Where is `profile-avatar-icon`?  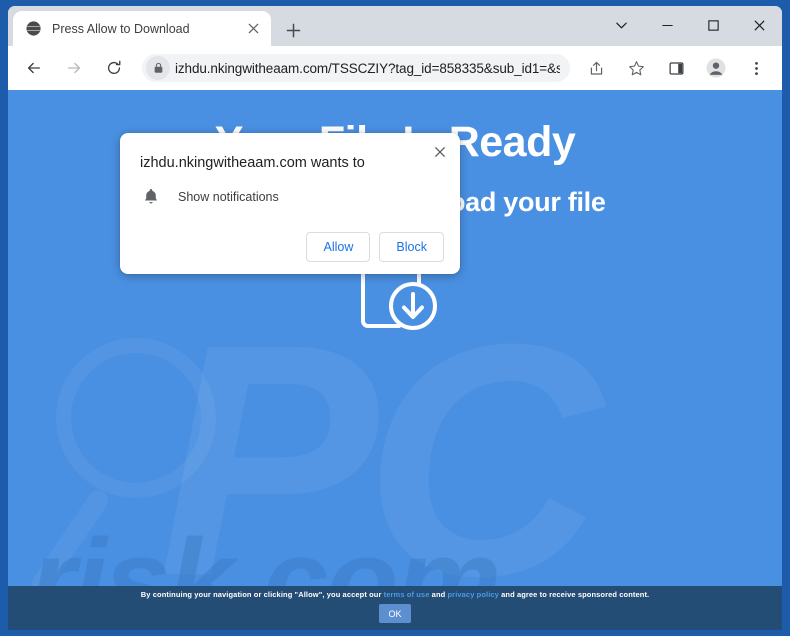
profile-avatar-icon is located at coordinates (716, 68).